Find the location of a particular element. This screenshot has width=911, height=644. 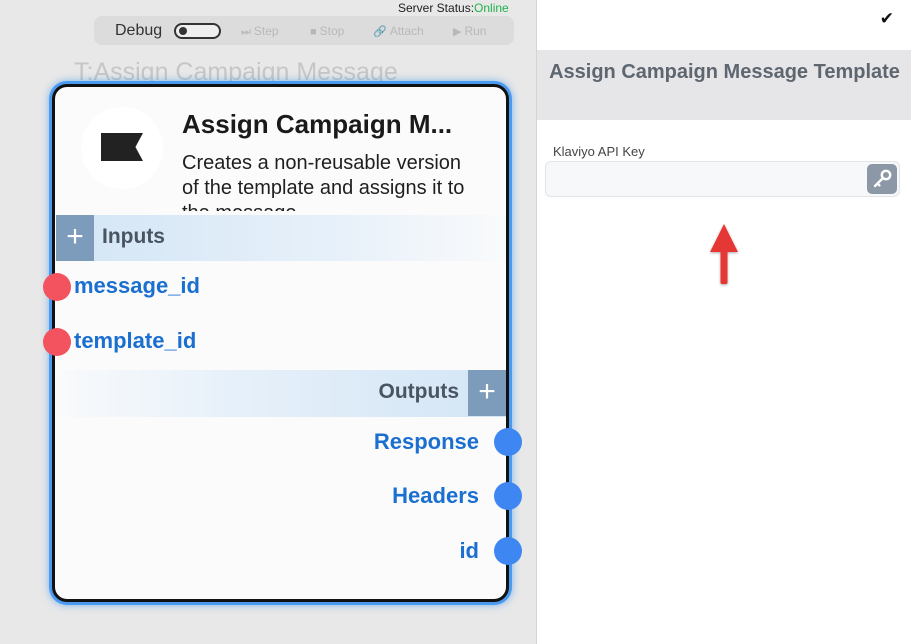

klaviyo-flag-icon is located at coordinates (122, 147).